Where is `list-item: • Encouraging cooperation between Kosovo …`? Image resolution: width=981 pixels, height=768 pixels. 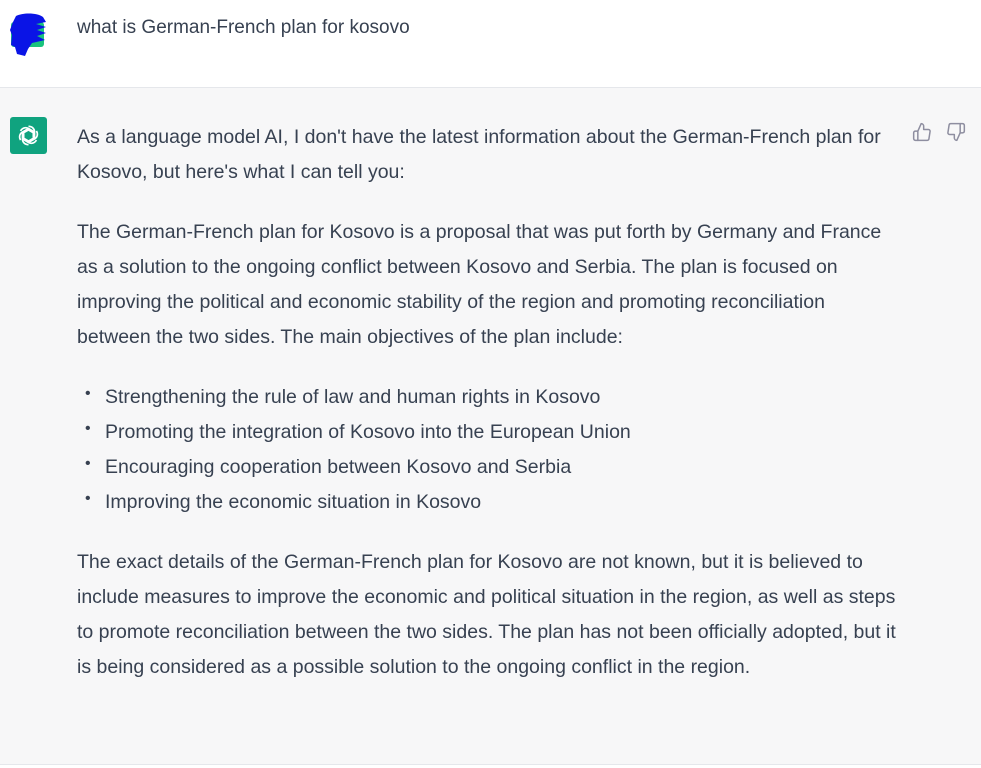
list-item: • Encouraging cooperation between Kosovo … is located at coordinates (487, 467).